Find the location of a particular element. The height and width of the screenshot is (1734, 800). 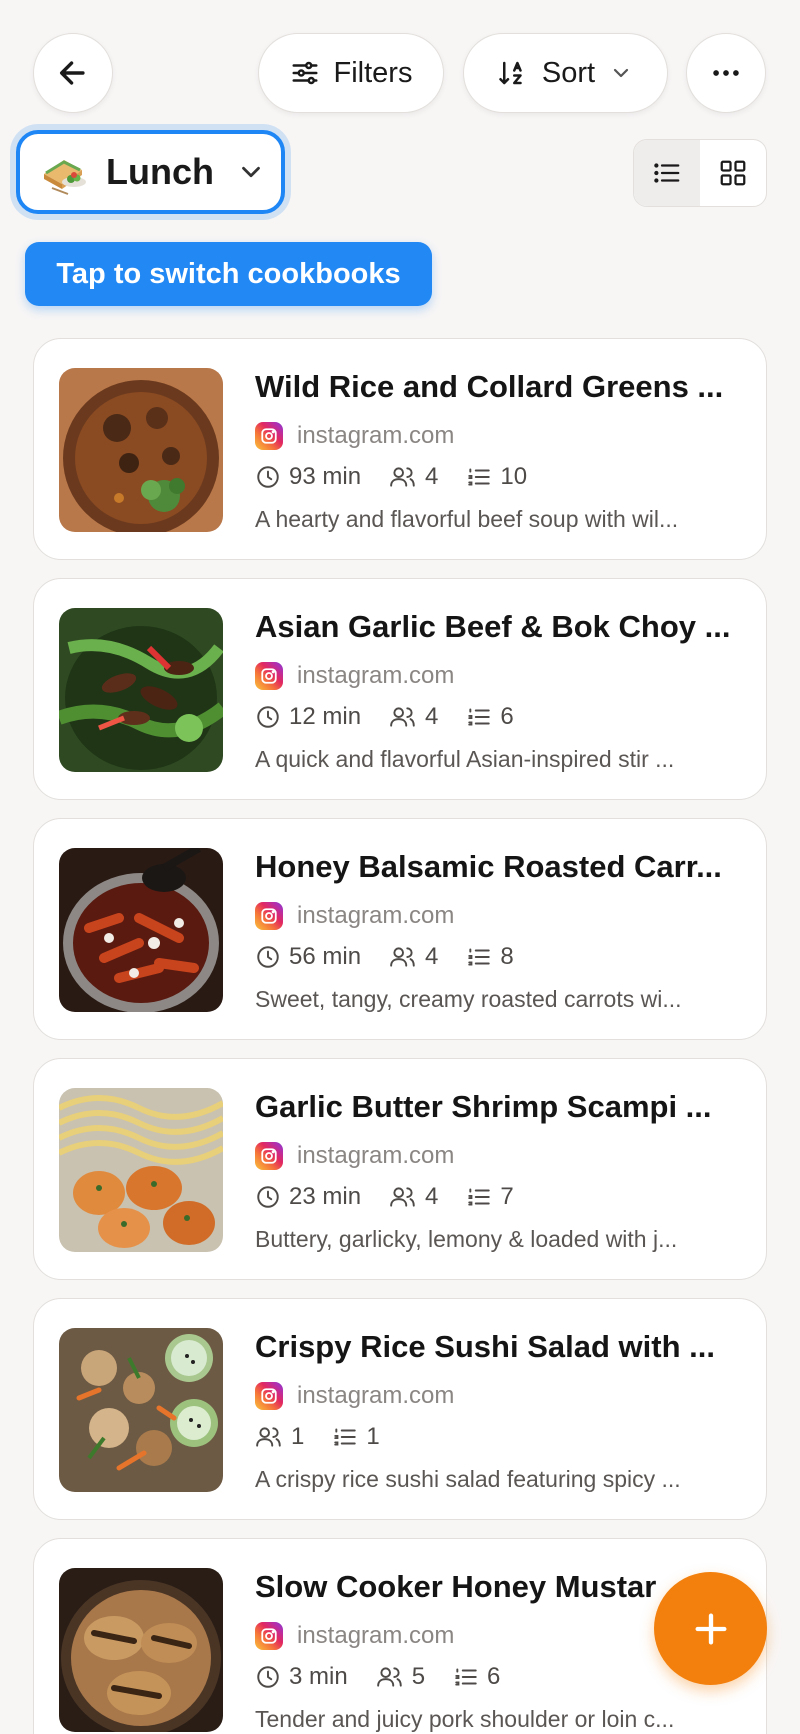

grid-icon is located at coordinates (733, 173).